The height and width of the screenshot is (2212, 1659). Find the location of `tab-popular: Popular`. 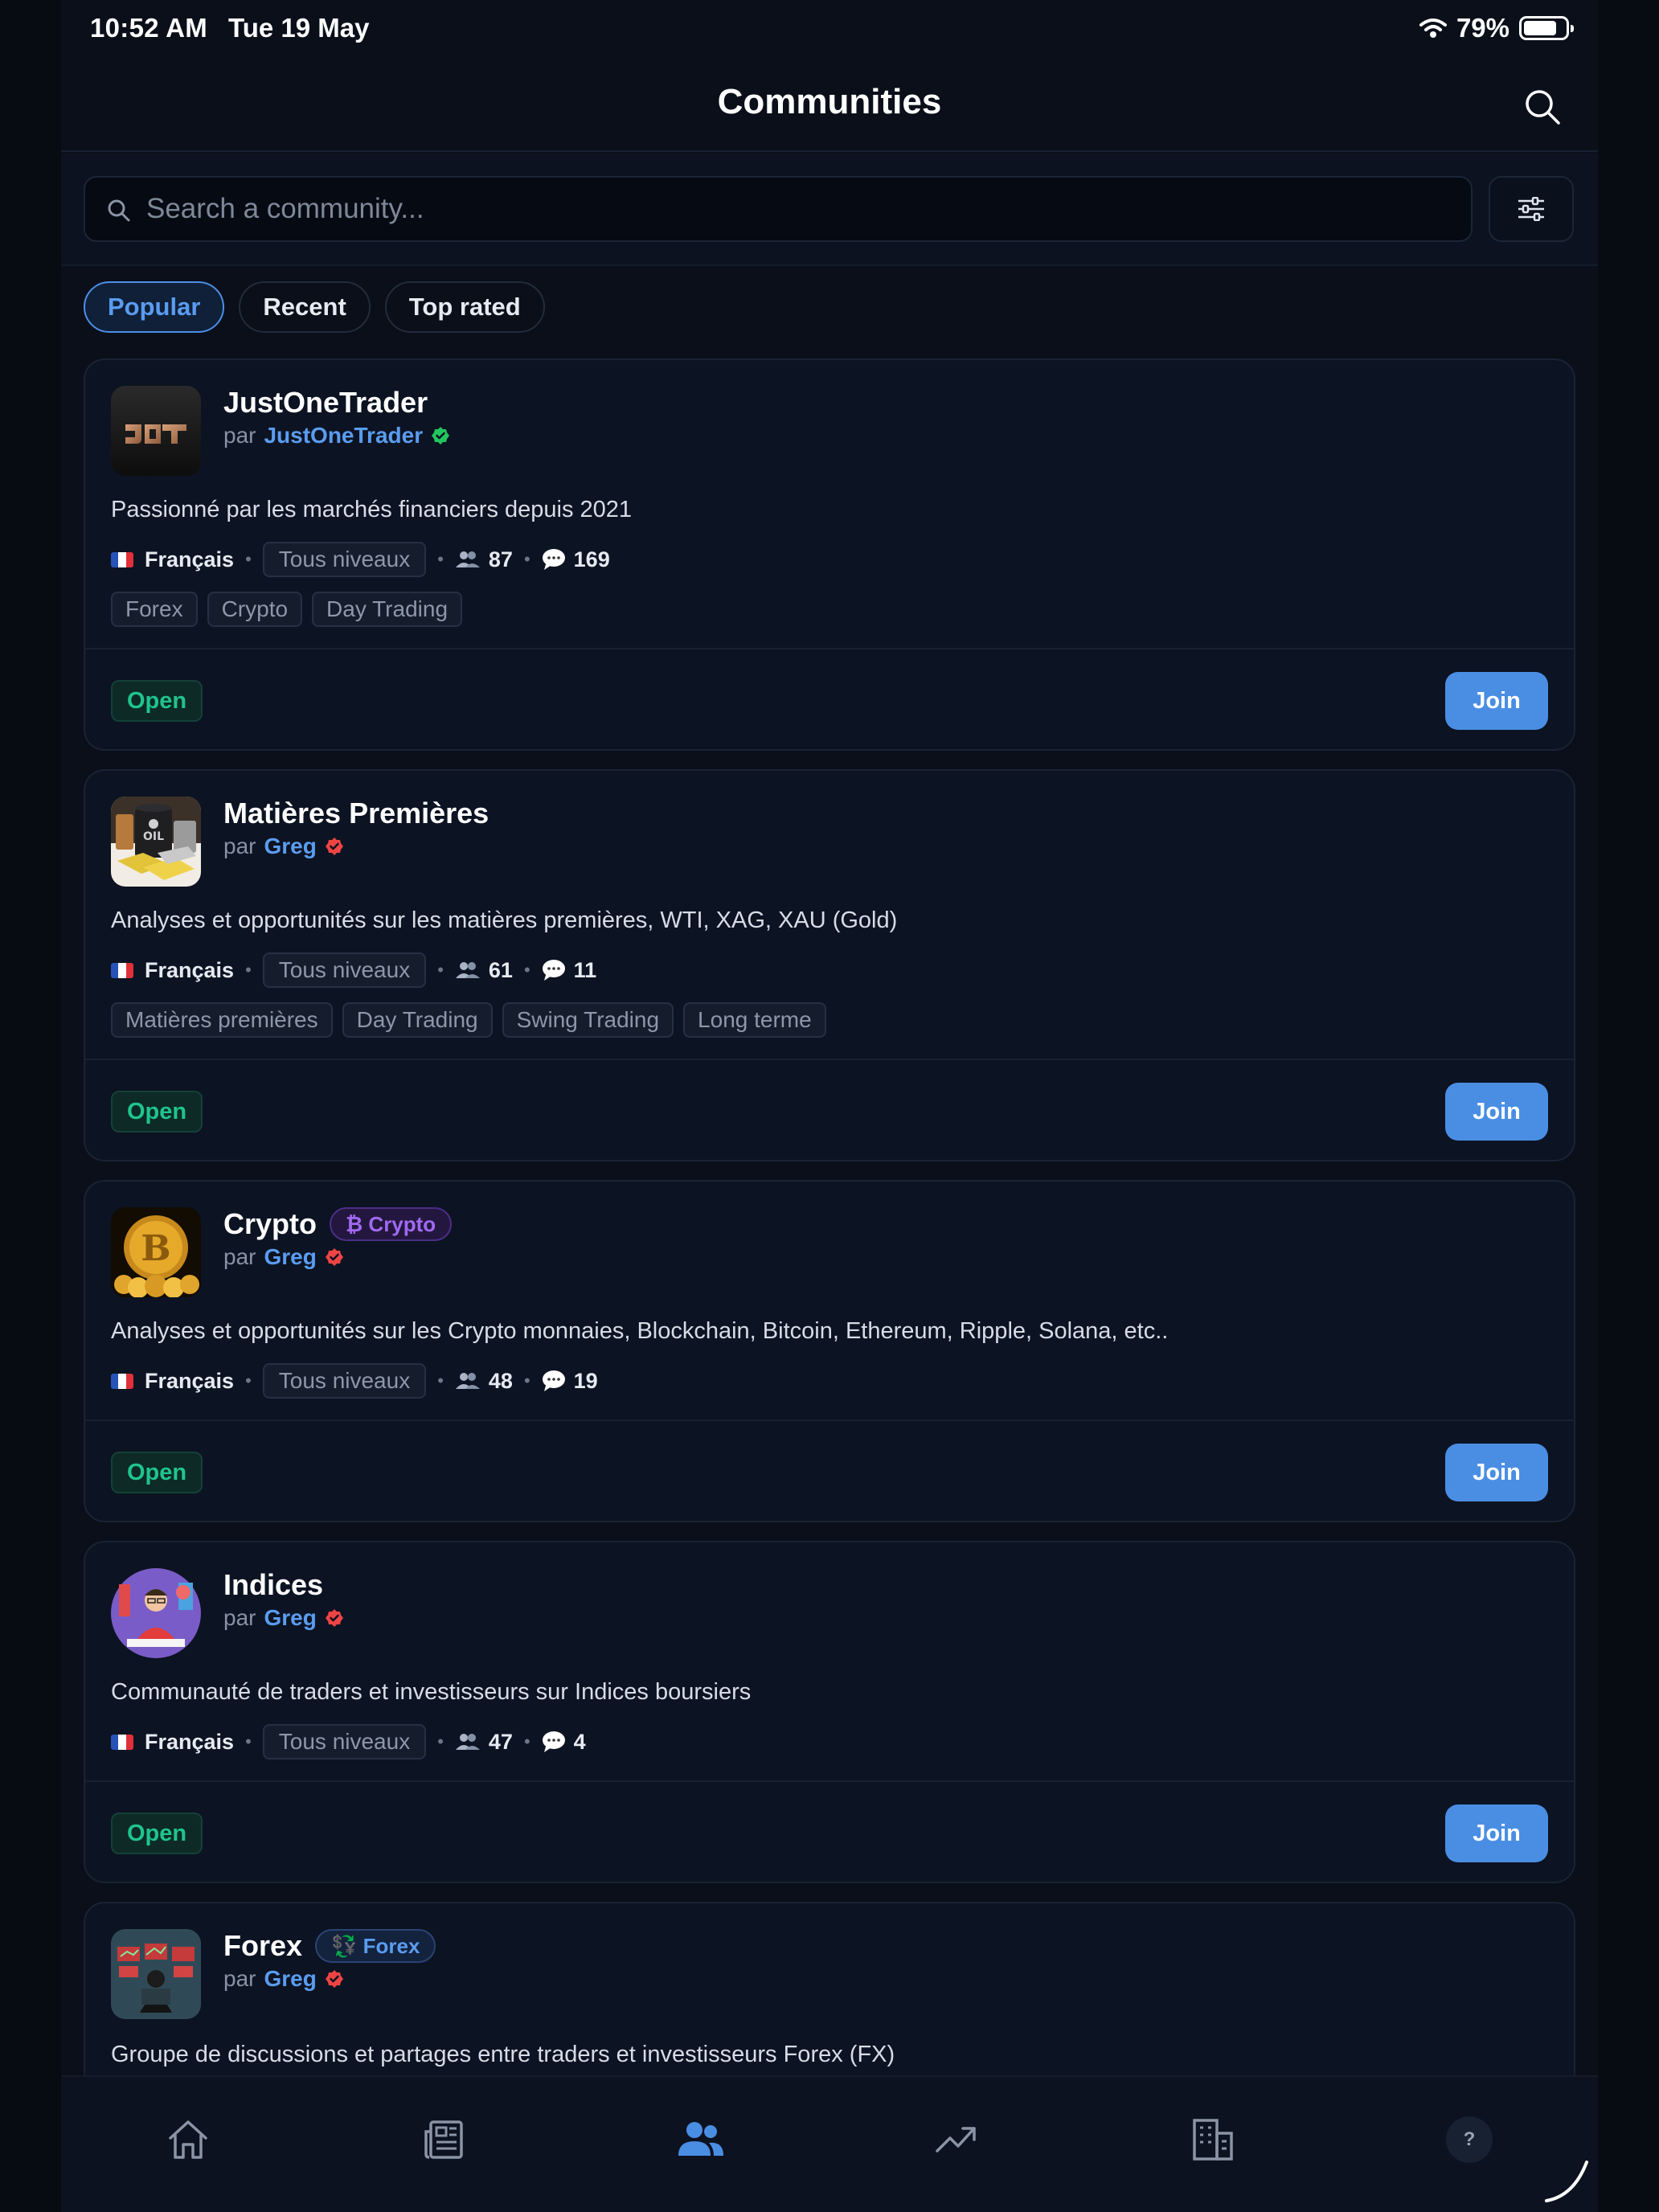

tab-popular: Popular is located at coordinates (154, 307).